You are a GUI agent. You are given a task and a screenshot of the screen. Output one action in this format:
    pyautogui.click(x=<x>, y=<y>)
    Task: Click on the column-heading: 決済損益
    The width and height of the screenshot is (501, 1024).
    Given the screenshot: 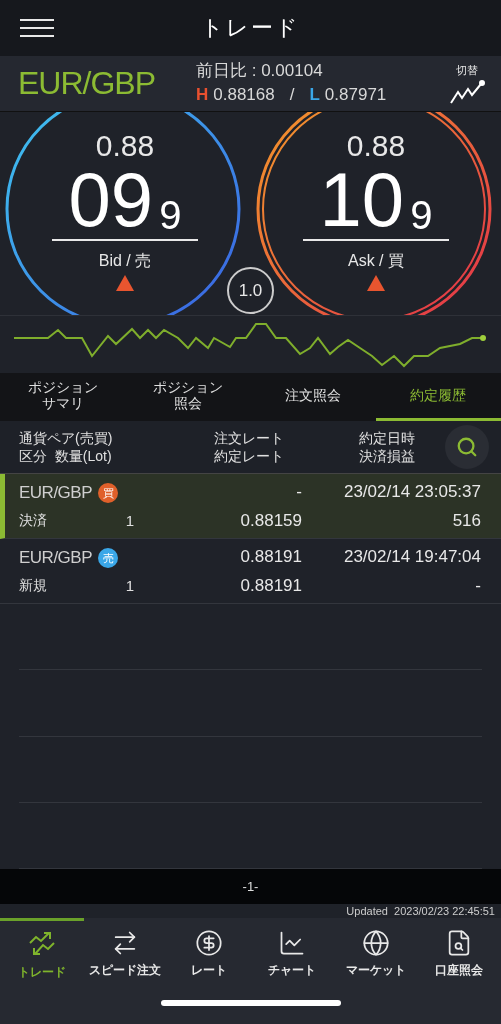 What is the action you would take?
    pyautogui.click(x=387, y=456)
    